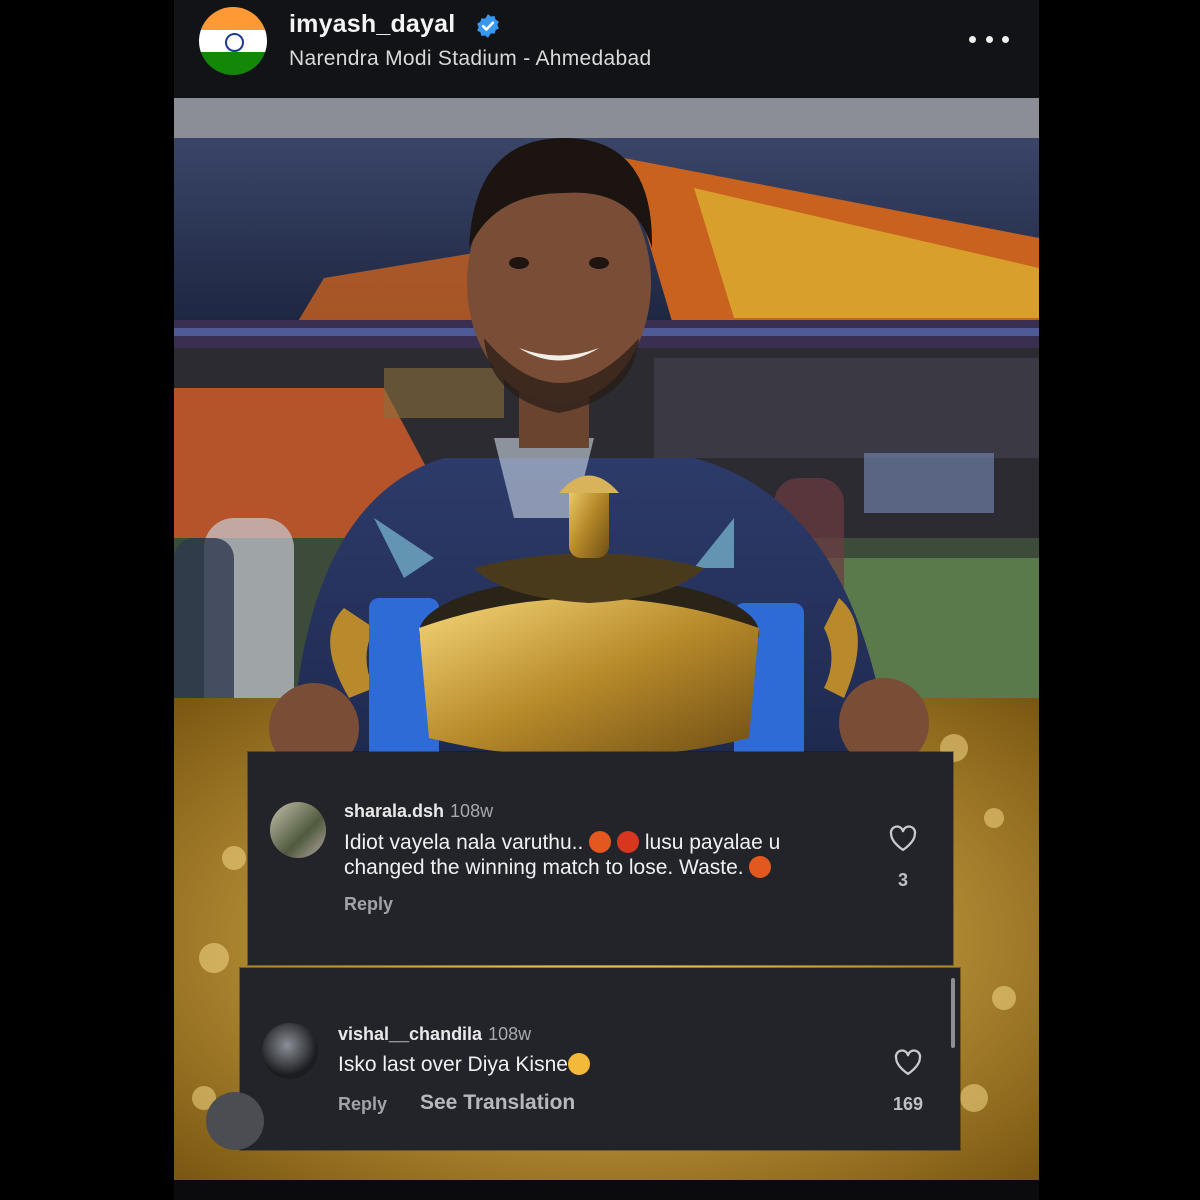  Describe the element at coordinates (628, 842) in the screenshot. I see `angry-face-emoji` at that location.